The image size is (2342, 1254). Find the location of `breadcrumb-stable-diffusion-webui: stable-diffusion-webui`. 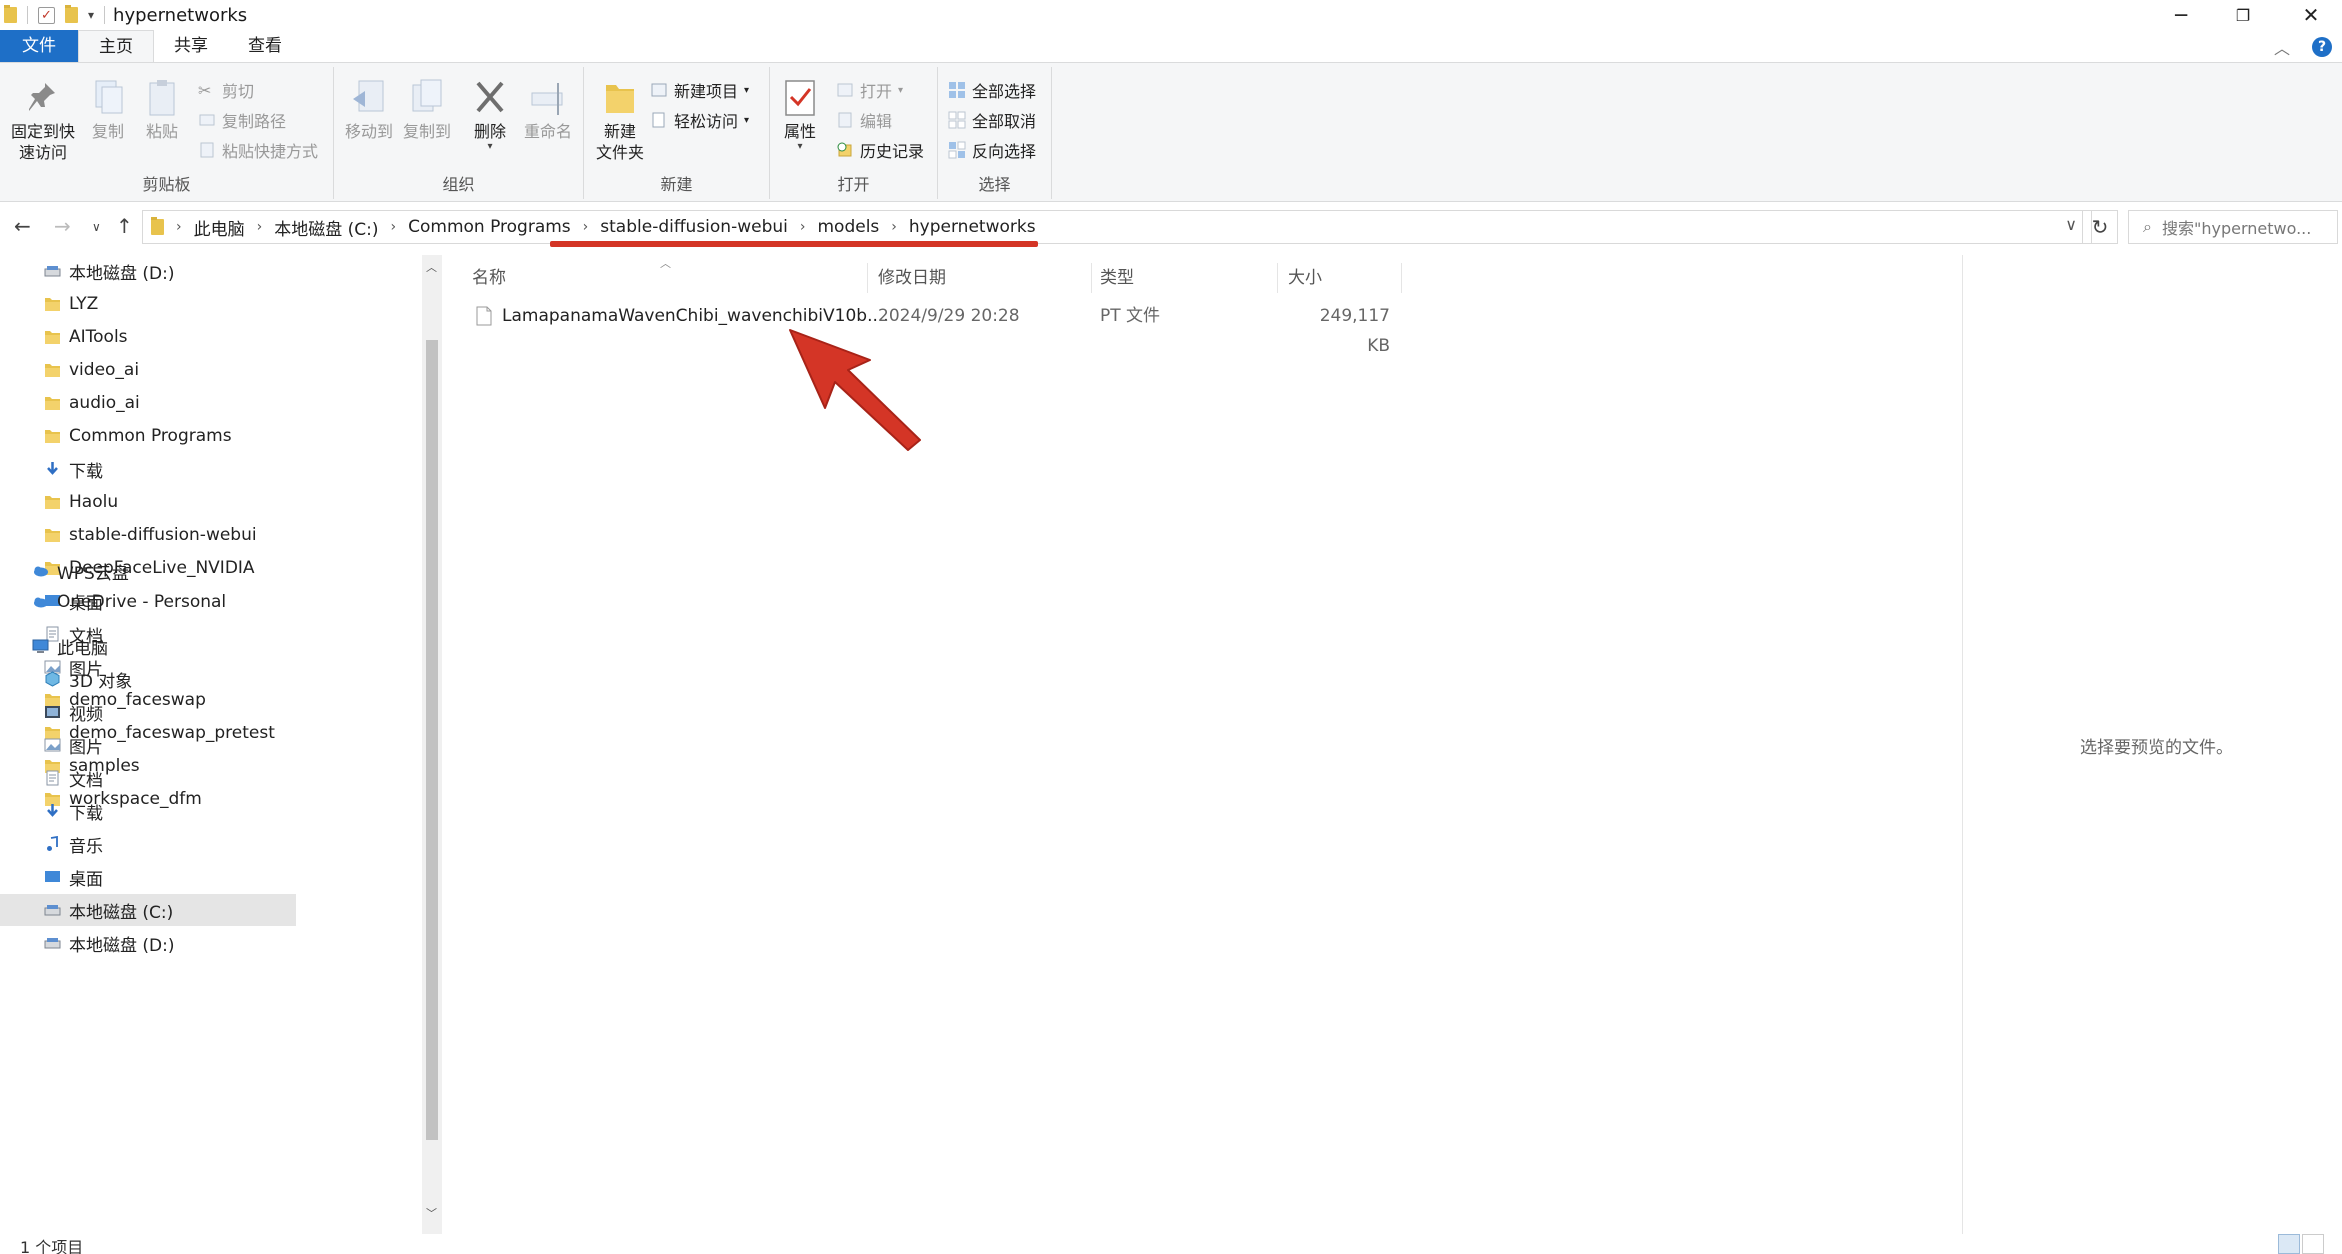

breadcrumb-stable-diffusion-webui: stable-diffusion-webui is located at coordinates (694, 227).